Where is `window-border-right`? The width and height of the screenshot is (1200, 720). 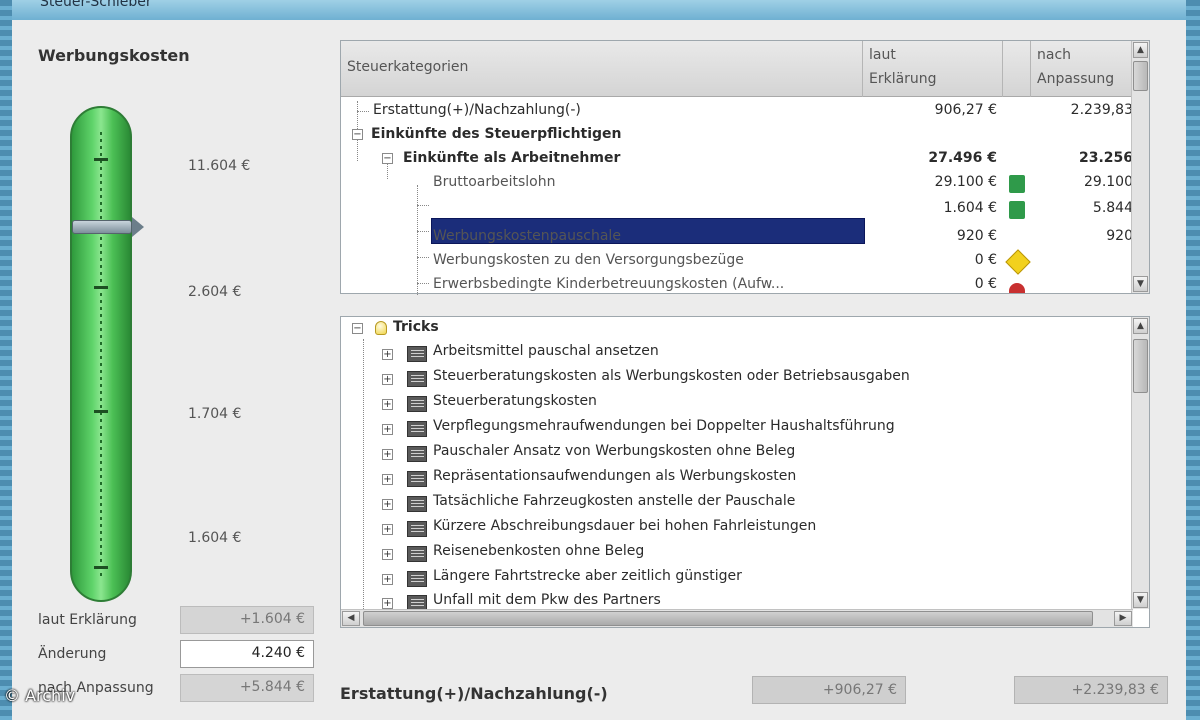
window-border-right is located at coordinates (1193, 360).